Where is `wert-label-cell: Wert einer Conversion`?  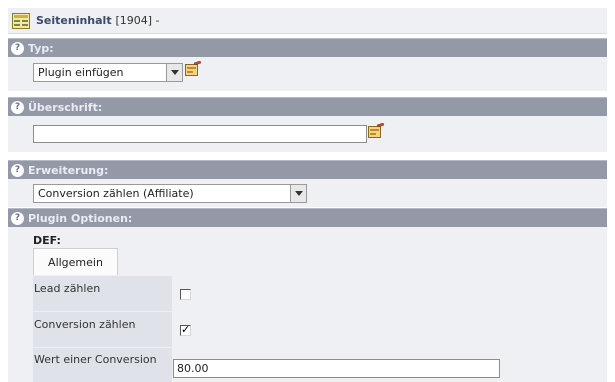 wert-label-cell: Wert einer Conversion is located at coordinates (102, 365).